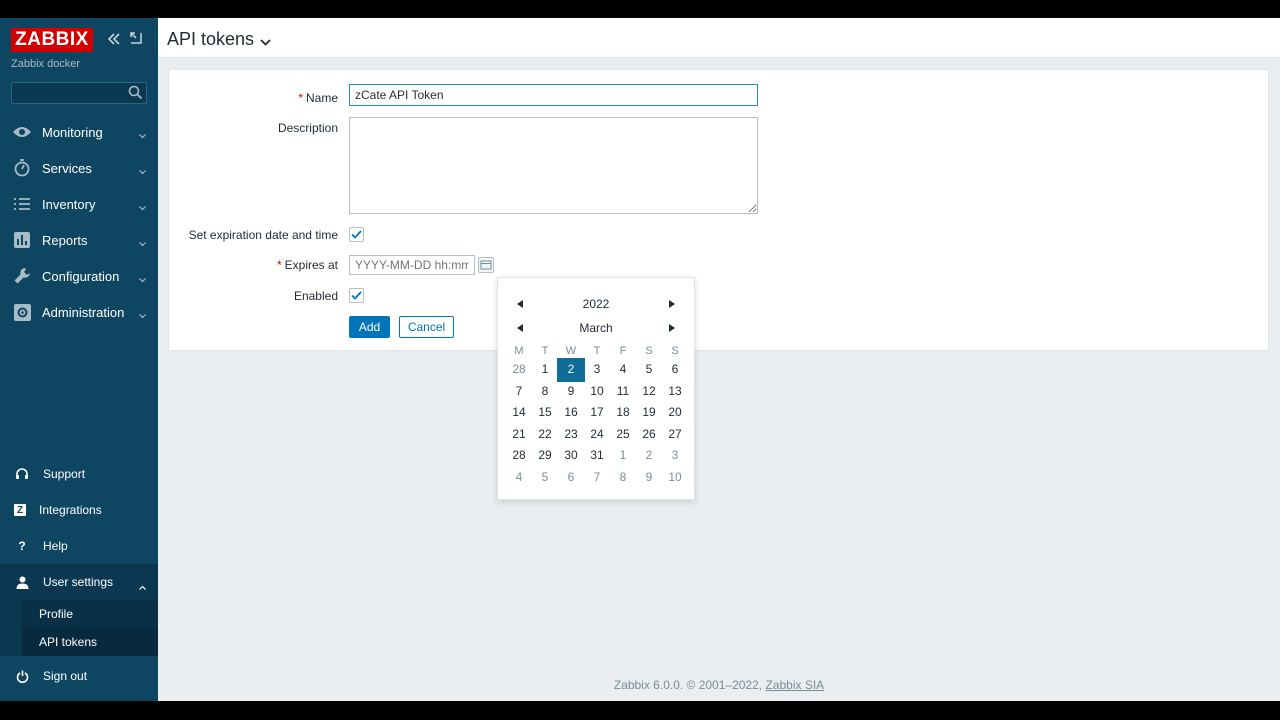 The image size is (1280, 720). I want to click on description-textarea, so click(553, 165).